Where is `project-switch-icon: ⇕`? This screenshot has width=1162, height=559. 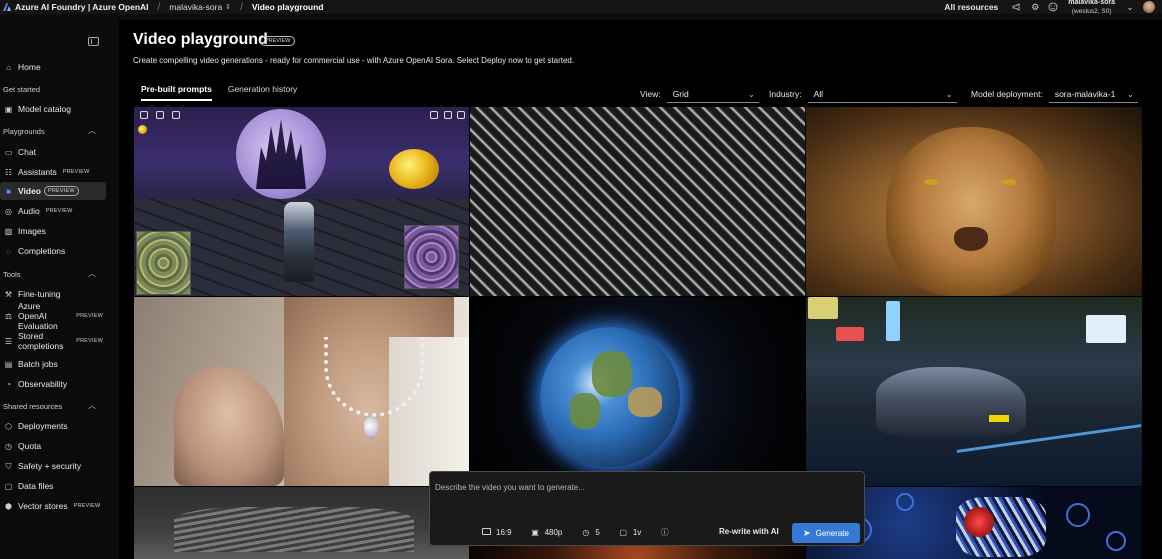 project-switch-icon: ⇕ is located at coordinates (228, 7).